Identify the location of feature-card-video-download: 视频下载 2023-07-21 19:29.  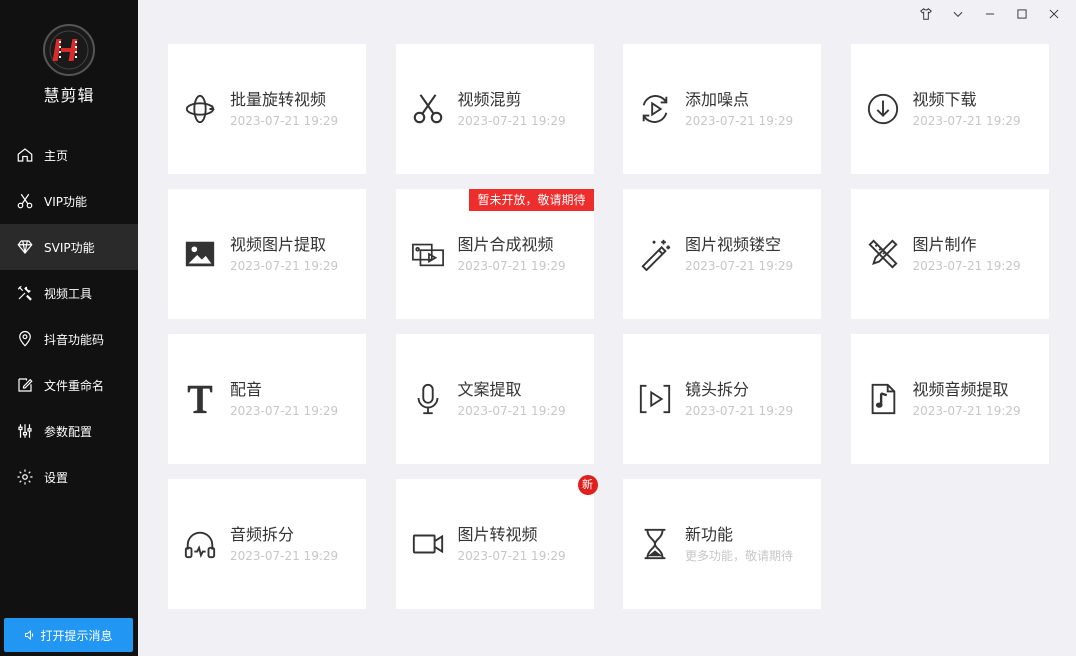
(949, 109).